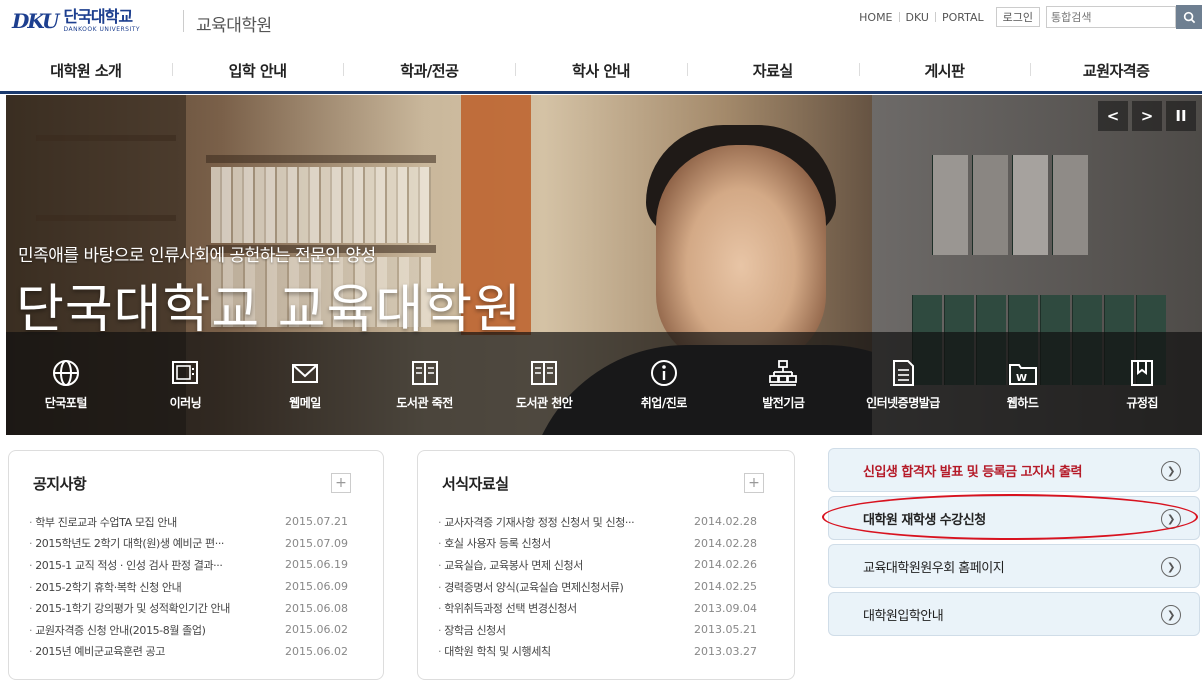 Image resolution: width=1202 pixels, height=683 pixels. Describe the element at coordinates (875, 17) in the screenshot. I see `home-link: HOME` at that location.